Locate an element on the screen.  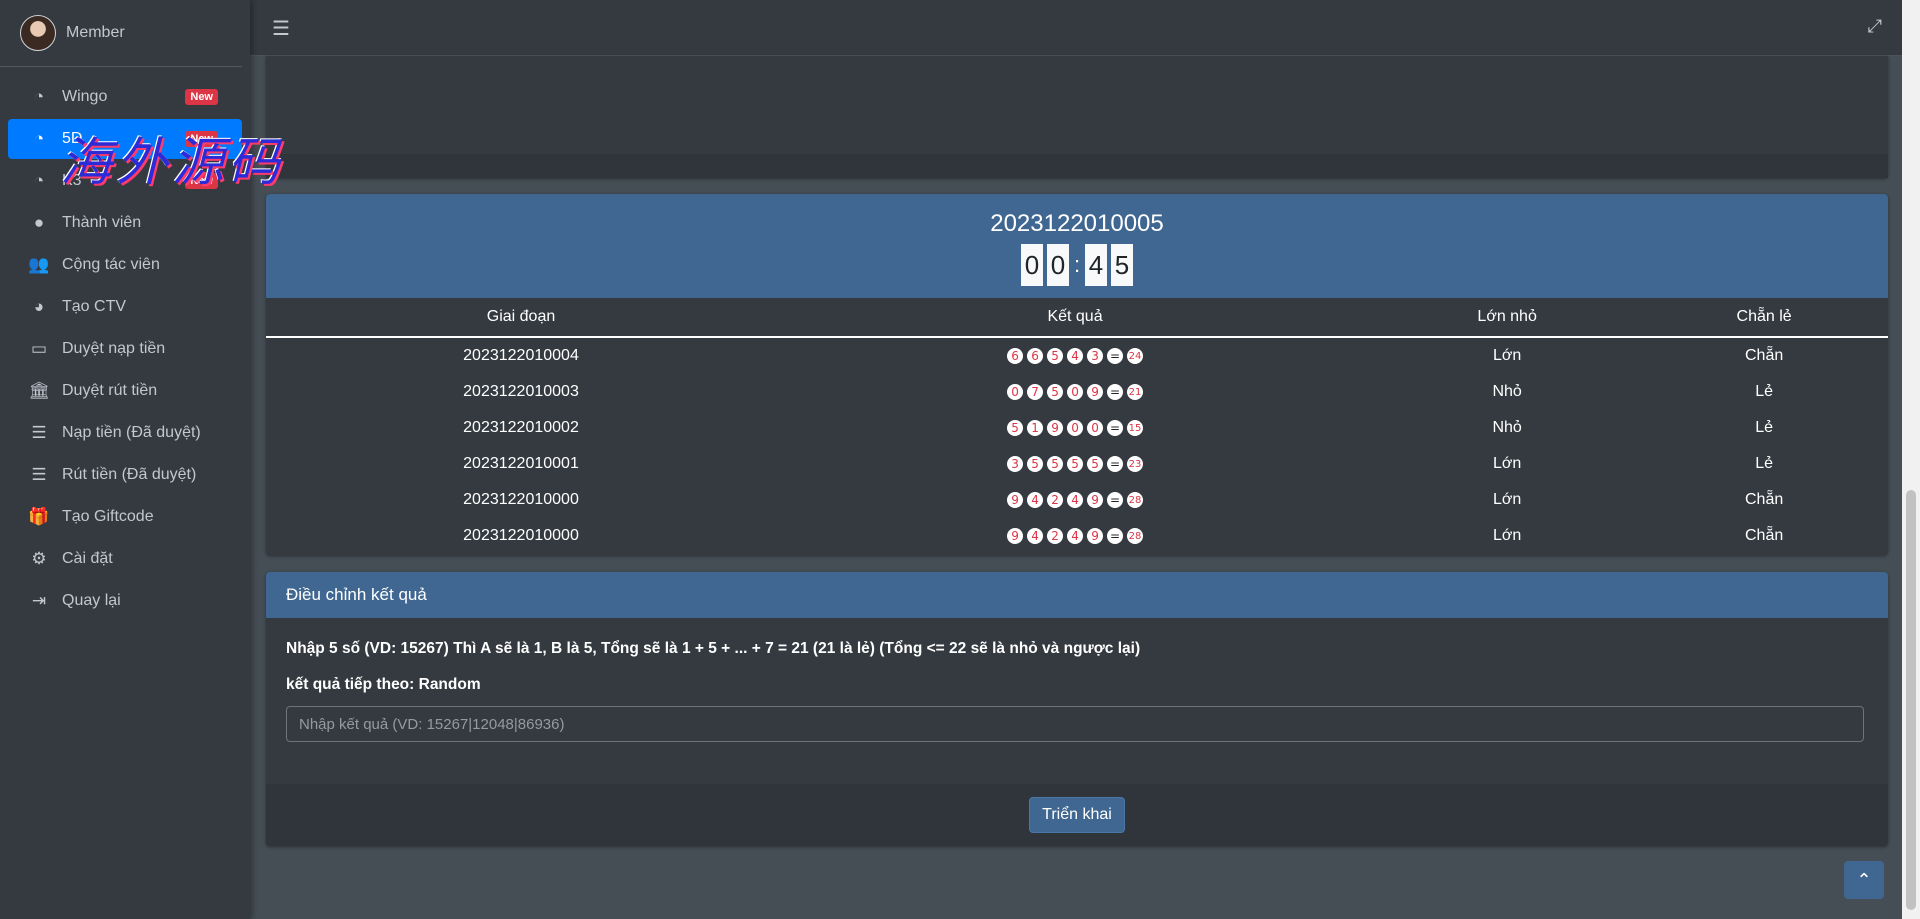
top-card is located at coordinates (1077, 117).